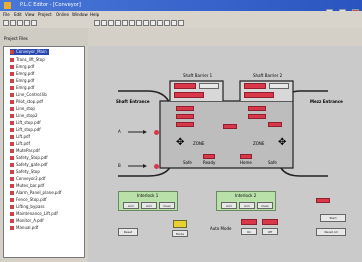 This screenshot has width=362, height=262. Describe the element at coordinates (28, 200) in the screenshot. I see `tree-item: Fence_Stop.pdf` at that location.